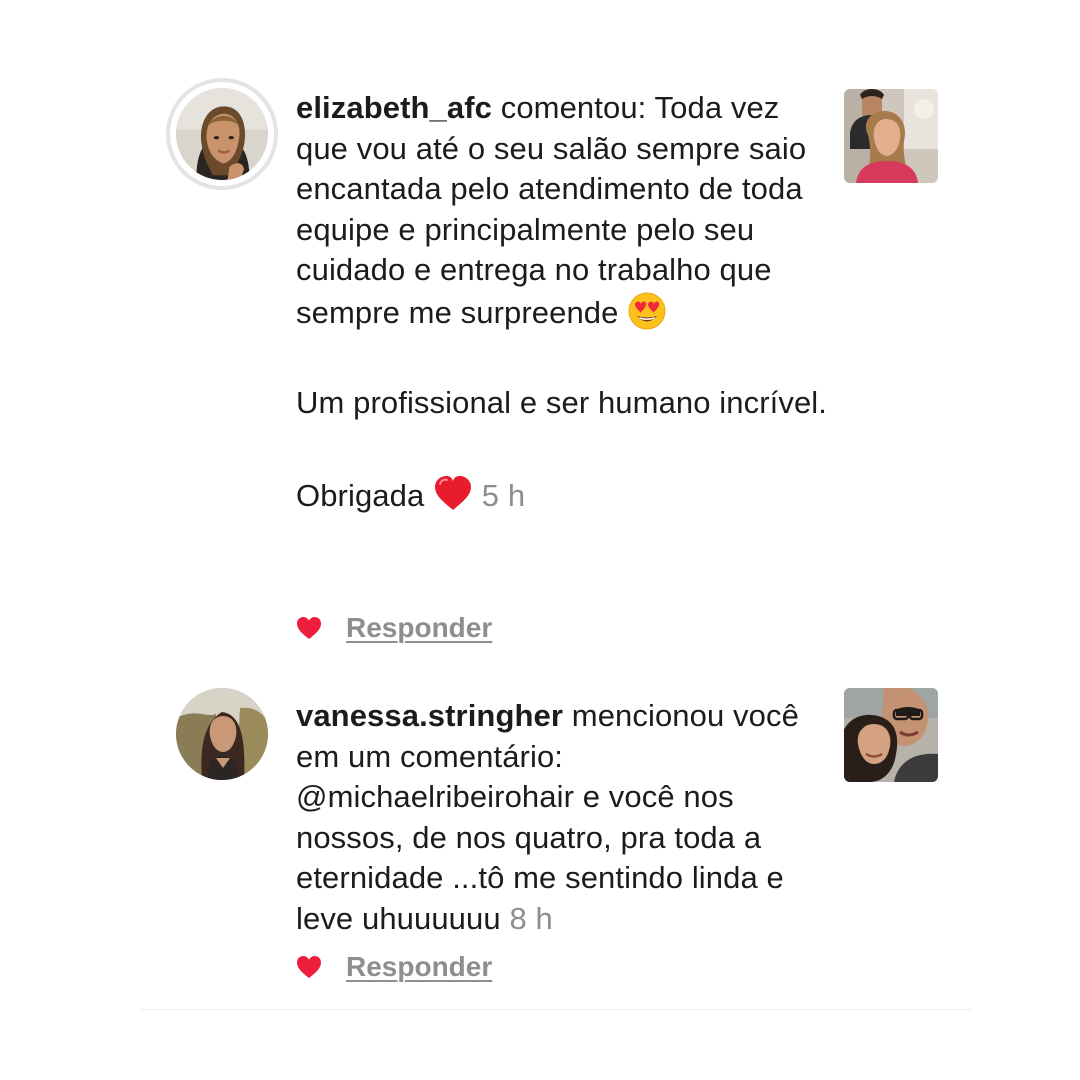  What do you see at coordinates (556, 1009) in the screenshot?
I see `divider` at bounding box center [556, 1009].